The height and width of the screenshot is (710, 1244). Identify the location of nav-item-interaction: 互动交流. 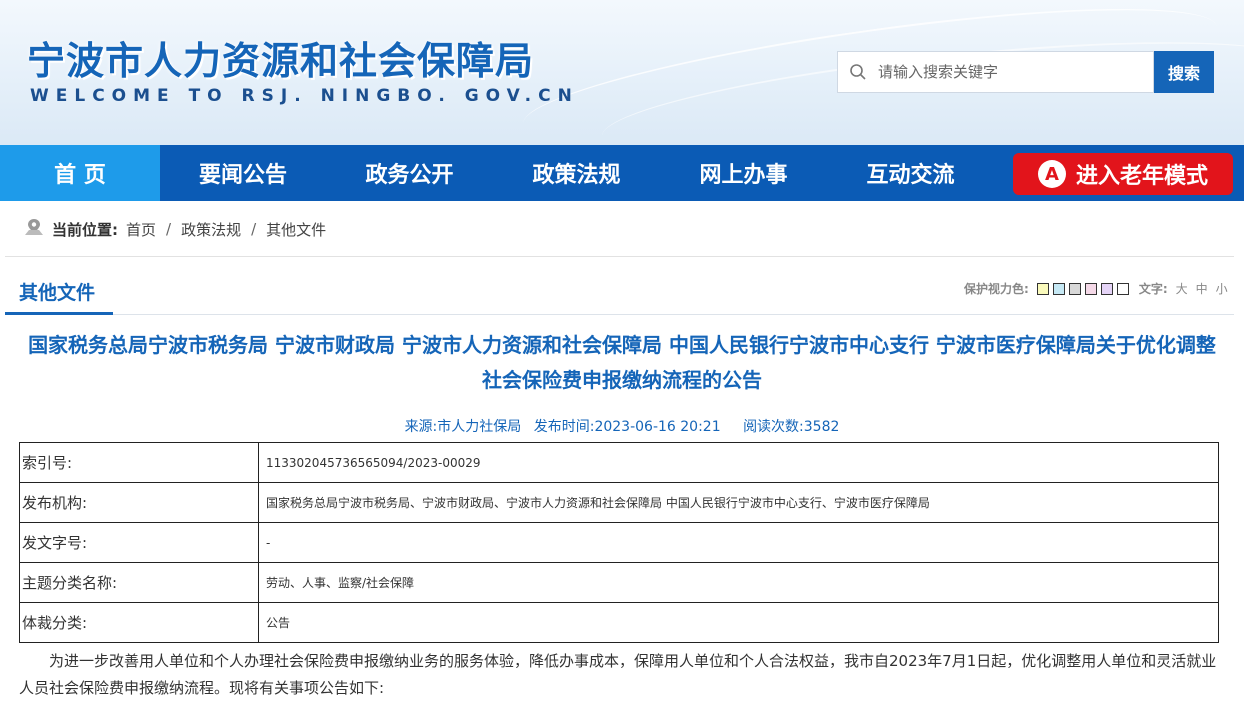
(910, 173).